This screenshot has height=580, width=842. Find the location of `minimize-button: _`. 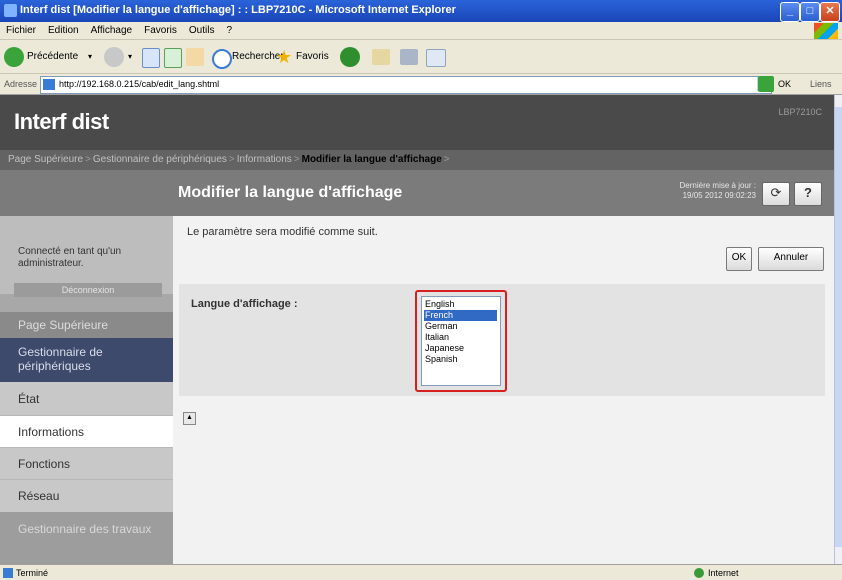

minimize-button: _ is located at coordinates (790, 12).